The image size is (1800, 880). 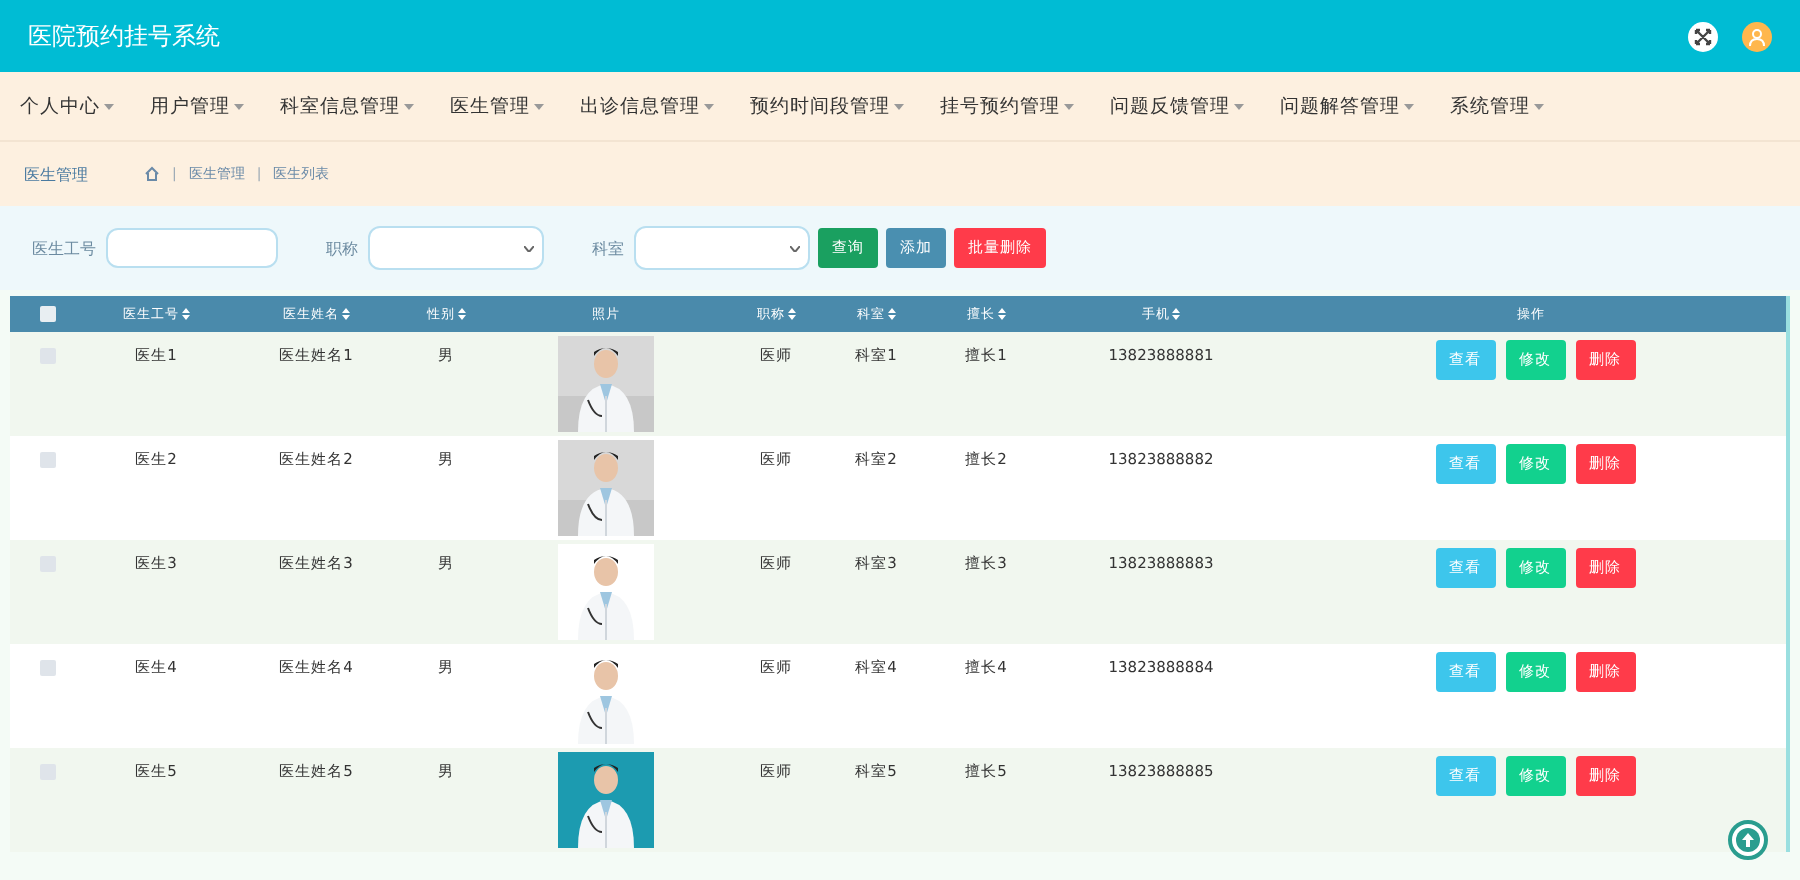 I want to click on nav-menu-item: 出诊信息管理, so click(x=647, y=106).